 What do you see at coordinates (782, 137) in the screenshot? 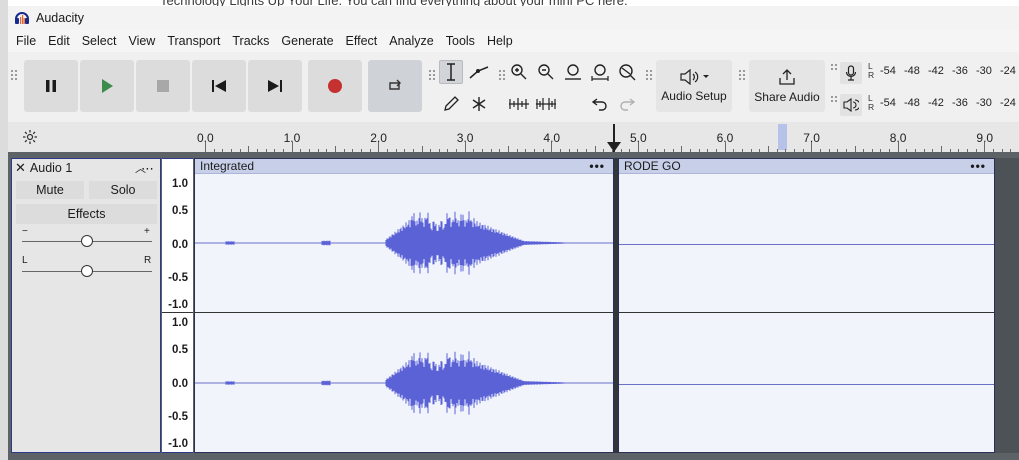
I see `selection-marker` at bounding box center [782, 137].